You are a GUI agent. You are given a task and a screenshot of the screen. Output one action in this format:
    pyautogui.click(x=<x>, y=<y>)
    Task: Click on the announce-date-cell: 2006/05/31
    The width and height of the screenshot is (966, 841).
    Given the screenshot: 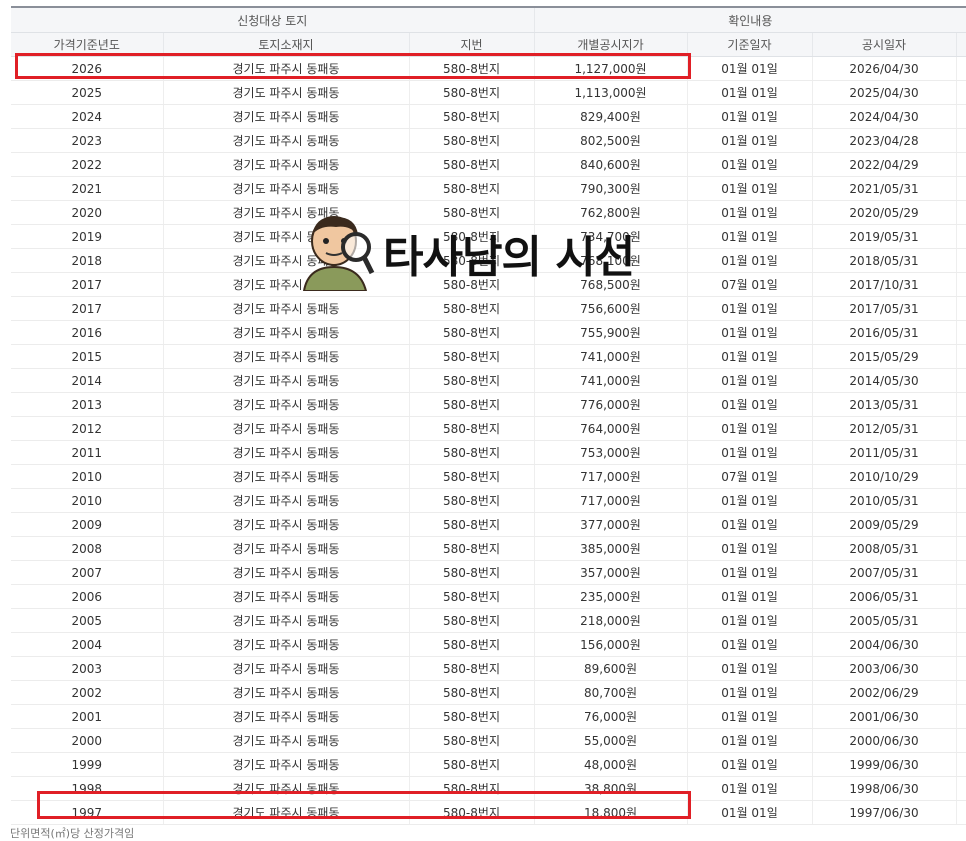 What is the action you would take?
    pyautogui.click(x=884, y=596)
    